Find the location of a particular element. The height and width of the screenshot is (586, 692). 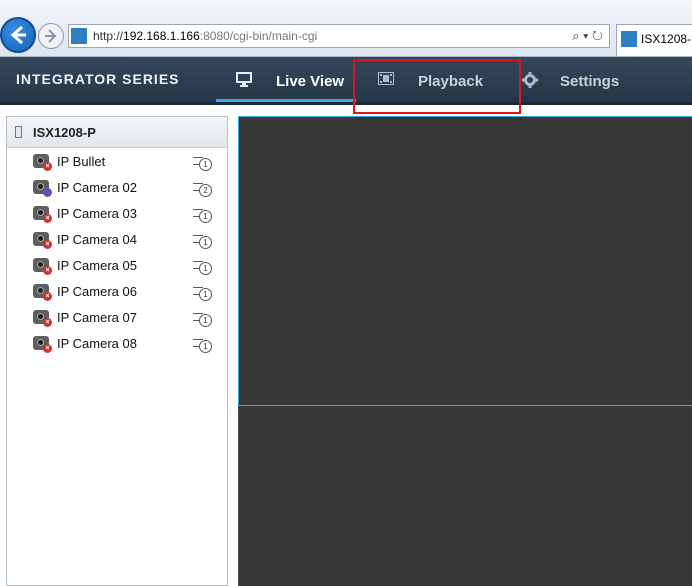

camera-item: × IP Camera 04 1 is located at coordinates (117, 241).